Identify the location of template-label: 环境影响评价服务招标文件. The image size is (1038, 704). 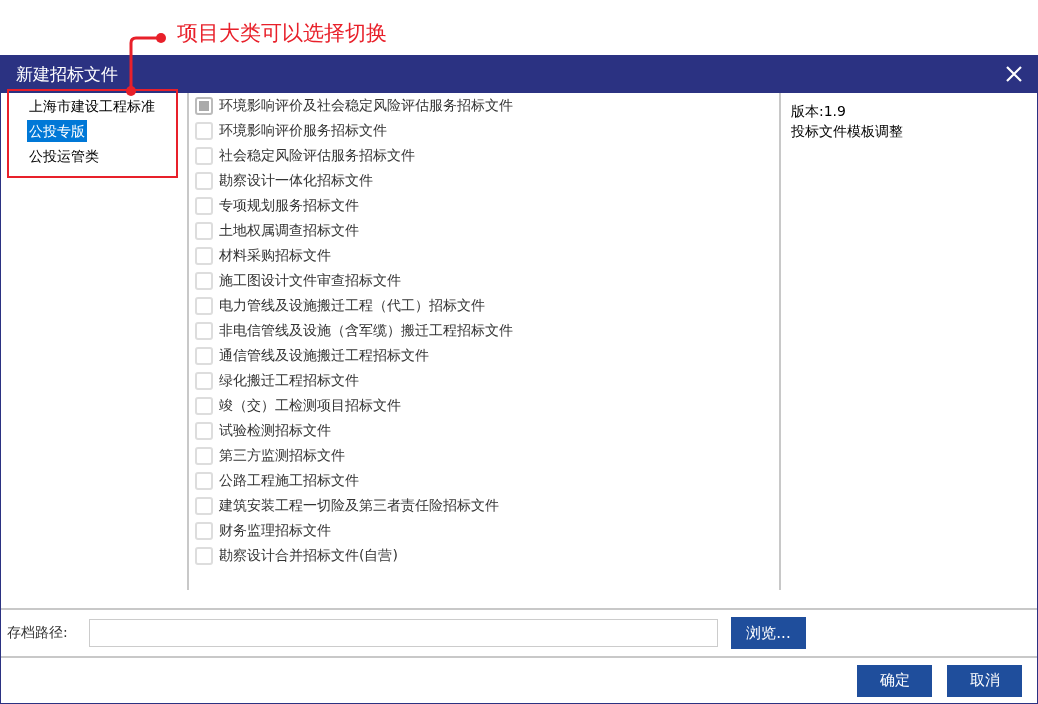
(303, 130).